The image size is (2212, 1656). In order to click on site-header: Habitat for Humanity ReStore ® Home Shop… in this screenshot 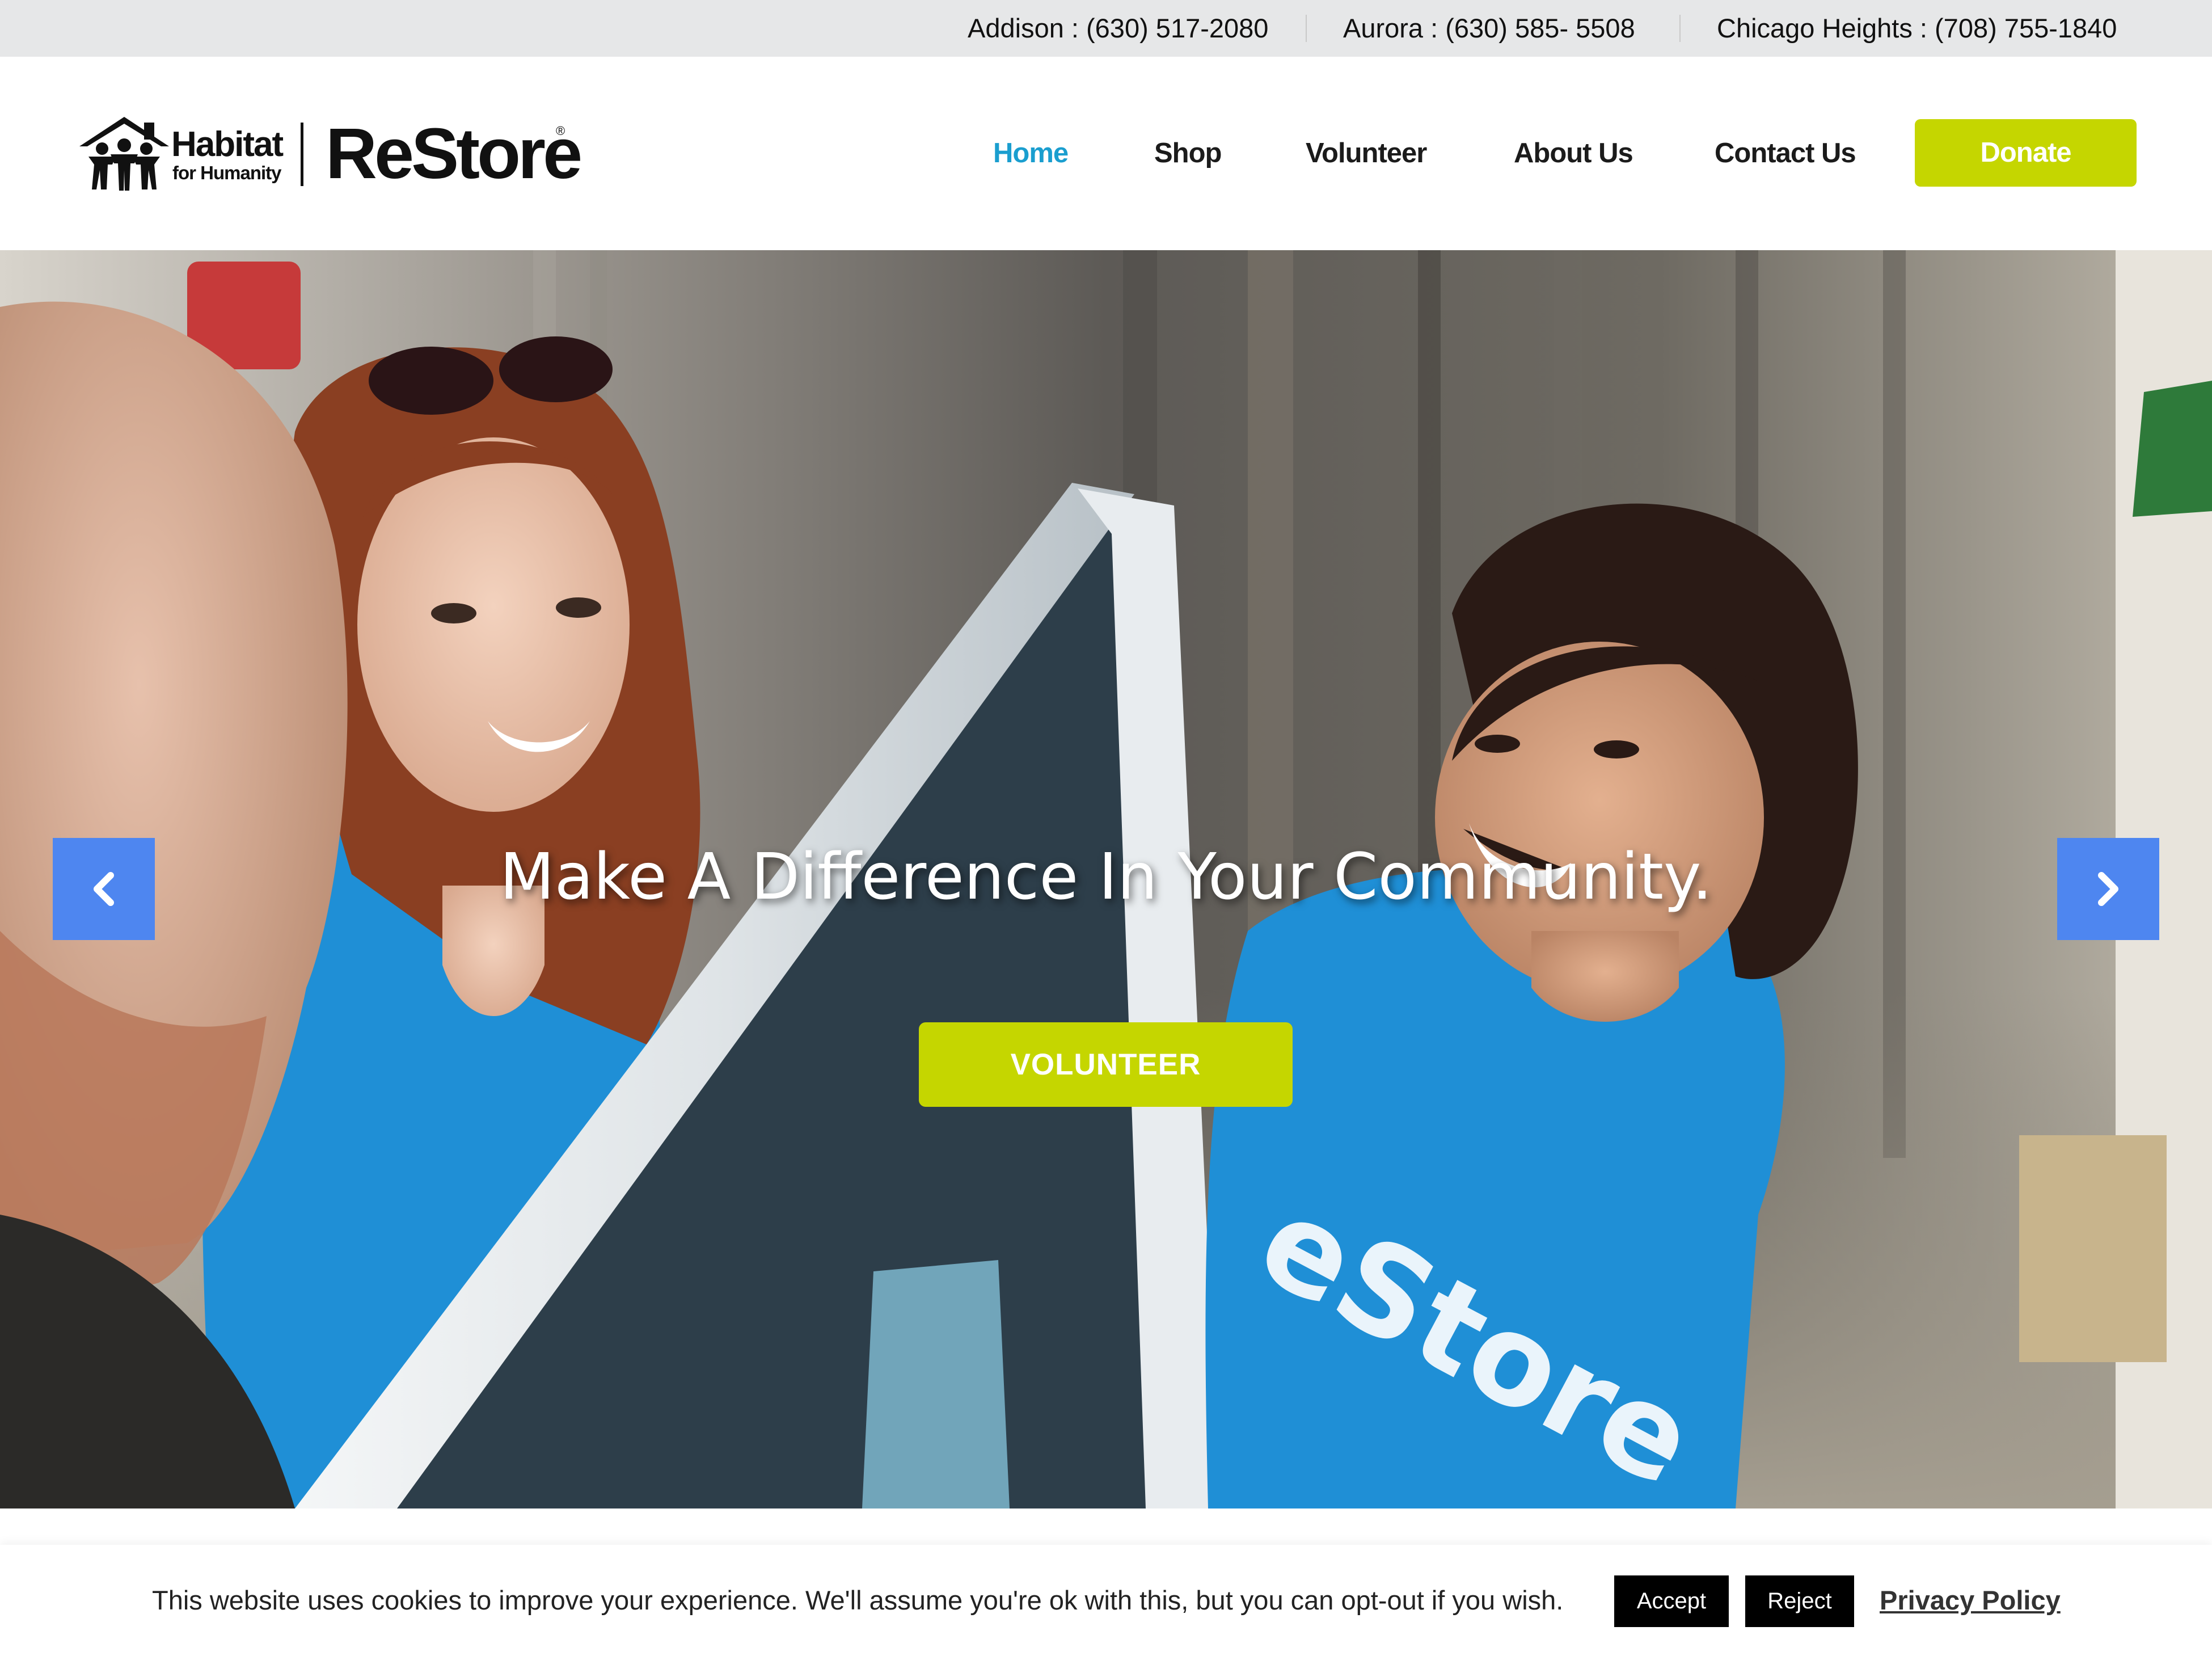, I will do `click(1106, 153)`.